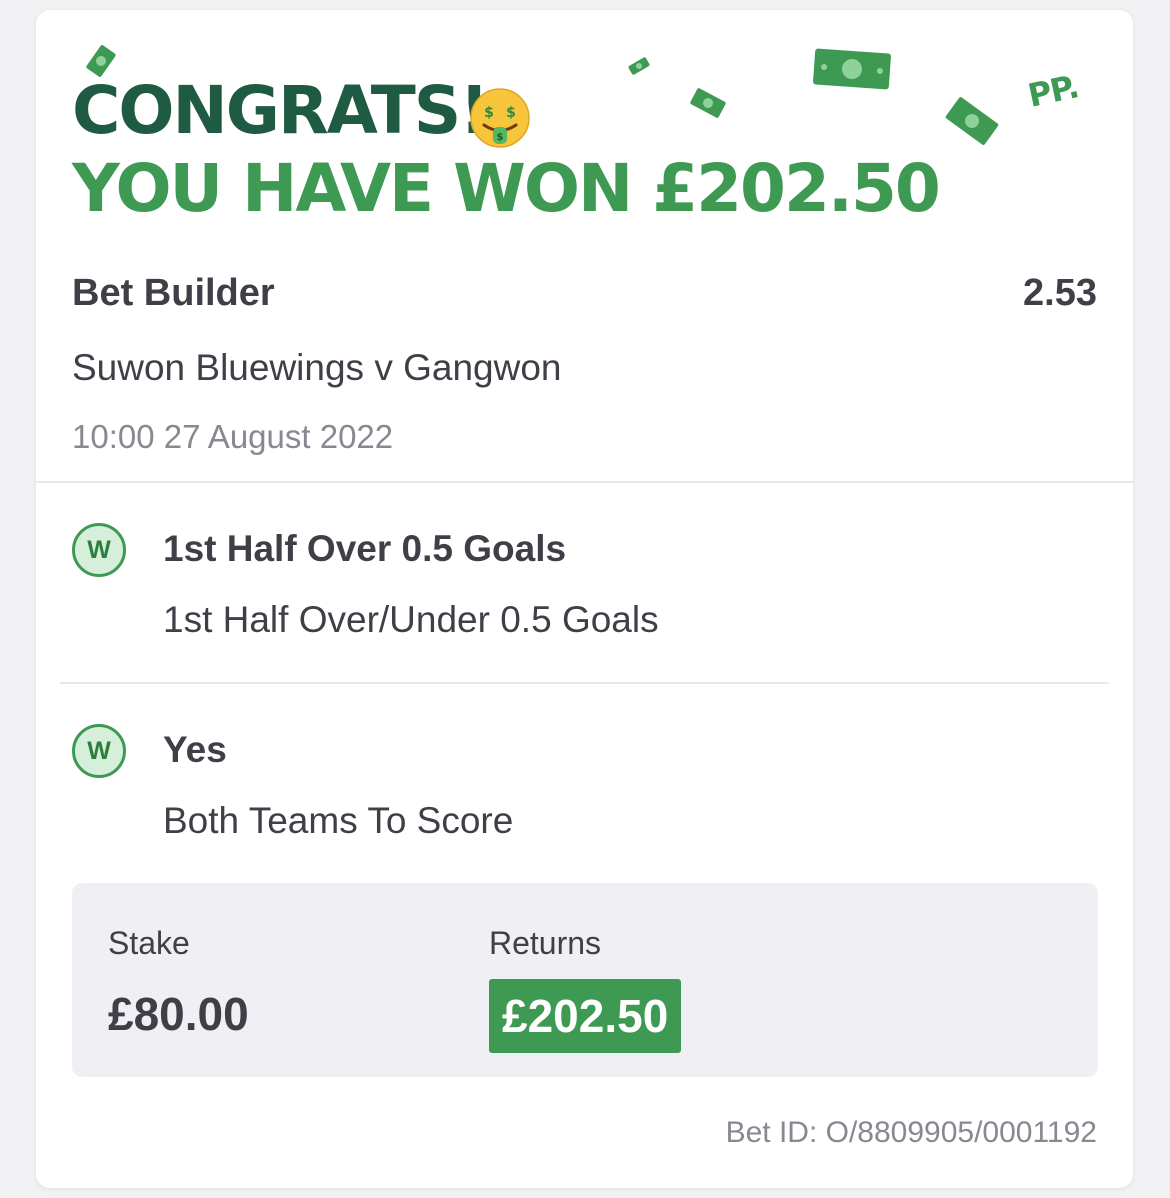 The width and height of the screenshot is (1170, 1198). What do you see at coordinates (178, 1014) in the screenshot?
I see `stake-value: £80.00` at bounding box center [178, 1014].